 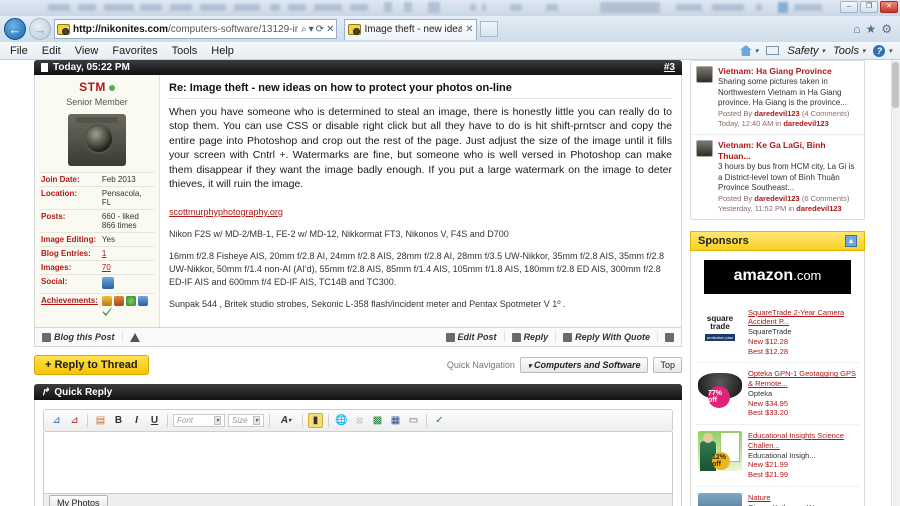 What do you see at coordinates (777, 276) in the screenshot?
I see `amazon-logo: amazon.com` at bounding box center [777, 276].